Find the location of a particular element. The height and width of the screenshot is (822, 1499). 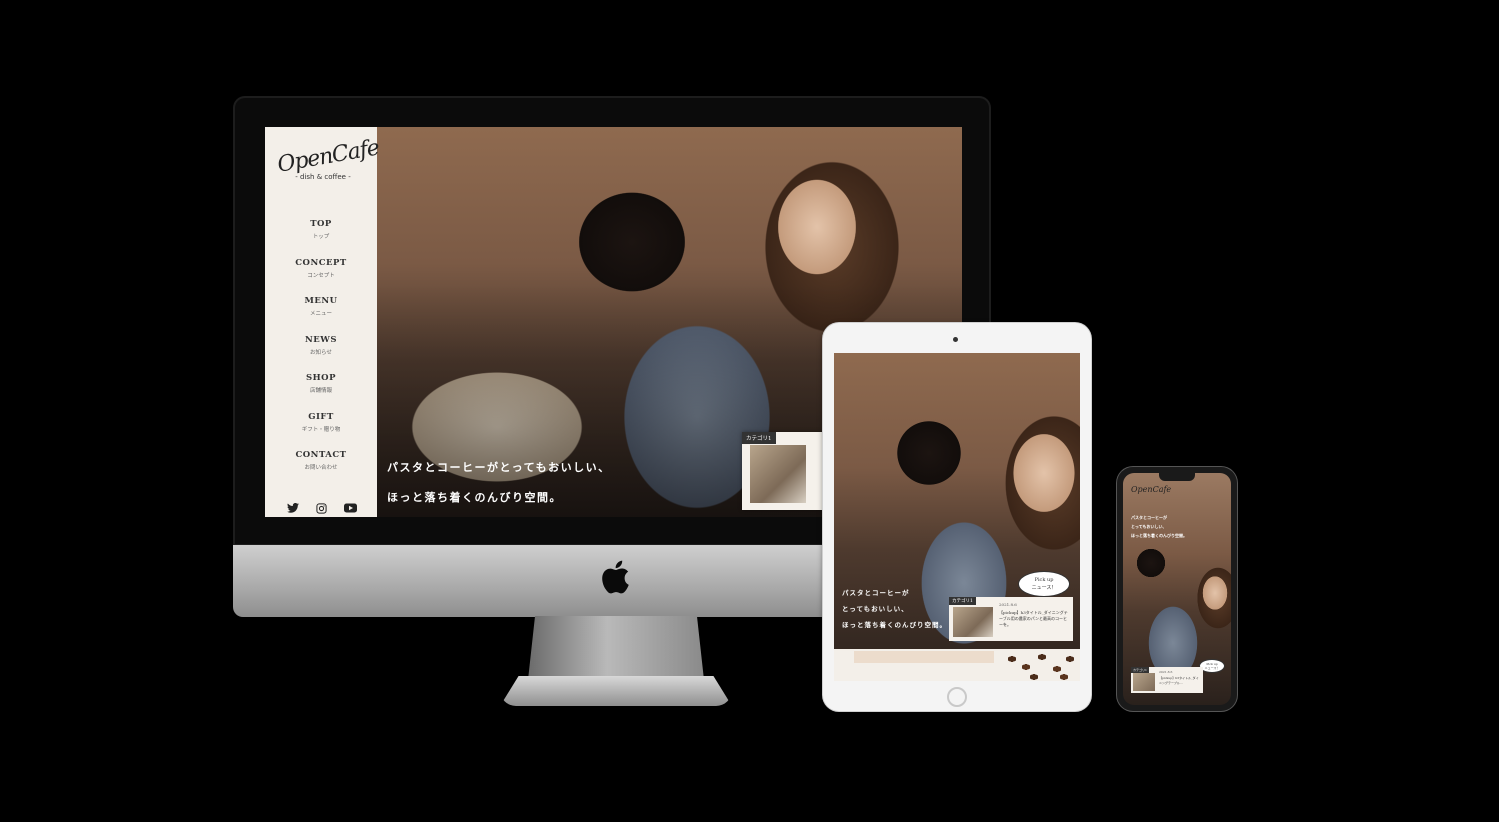

pickup-bubble: Pick up ニュース！ is located at coordinates (1044, 584).